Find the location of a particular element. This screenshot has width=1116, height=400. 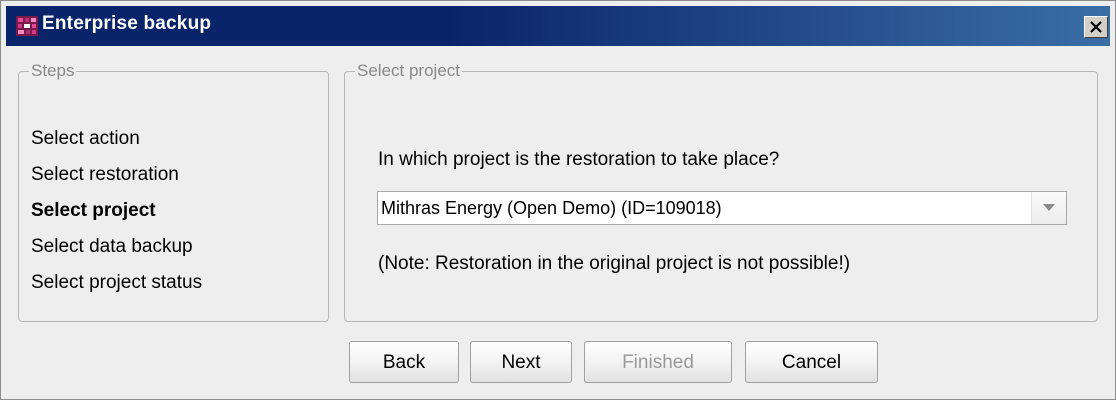

step-select-data-backup: Select data backup is located at coordinates (112, 246).